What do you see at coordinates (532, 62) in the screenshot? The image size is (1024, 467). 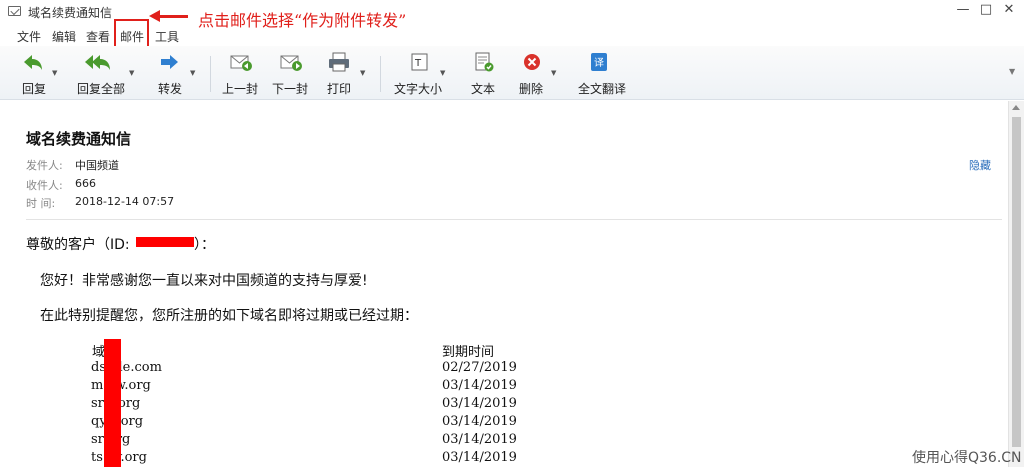 I see `delete-icon` at bounding box center [532, 62].